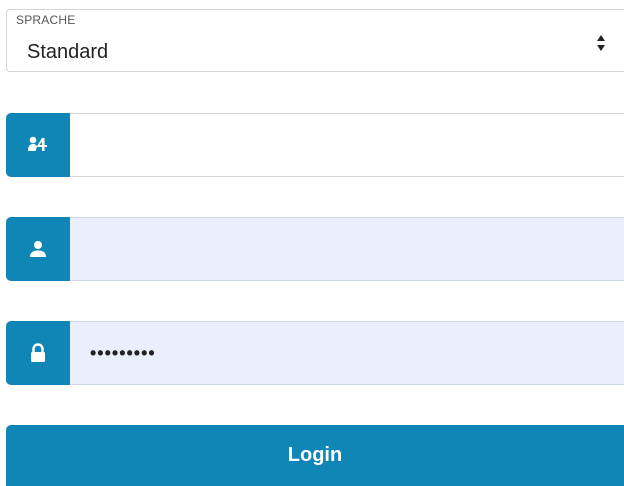 The width and height of the screenshot is (624, 486). I want to click on sort-arrows-icon, so click(601, 43).